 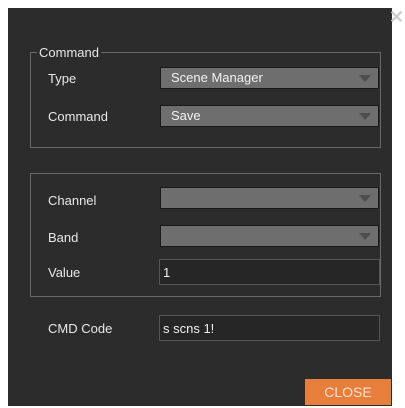 I want to click on type-select: Scene Manager, so click(x=269, y=78).